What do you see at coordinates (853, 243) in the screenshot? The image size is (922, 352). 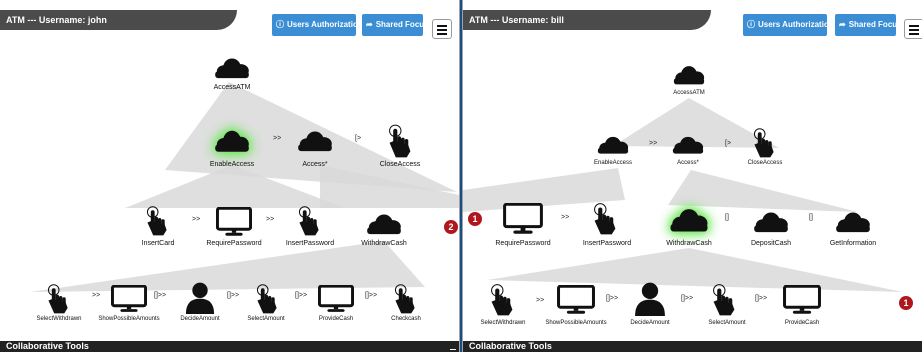 I see `label-get-information: GetInformation` at bounding box center [853, 243].